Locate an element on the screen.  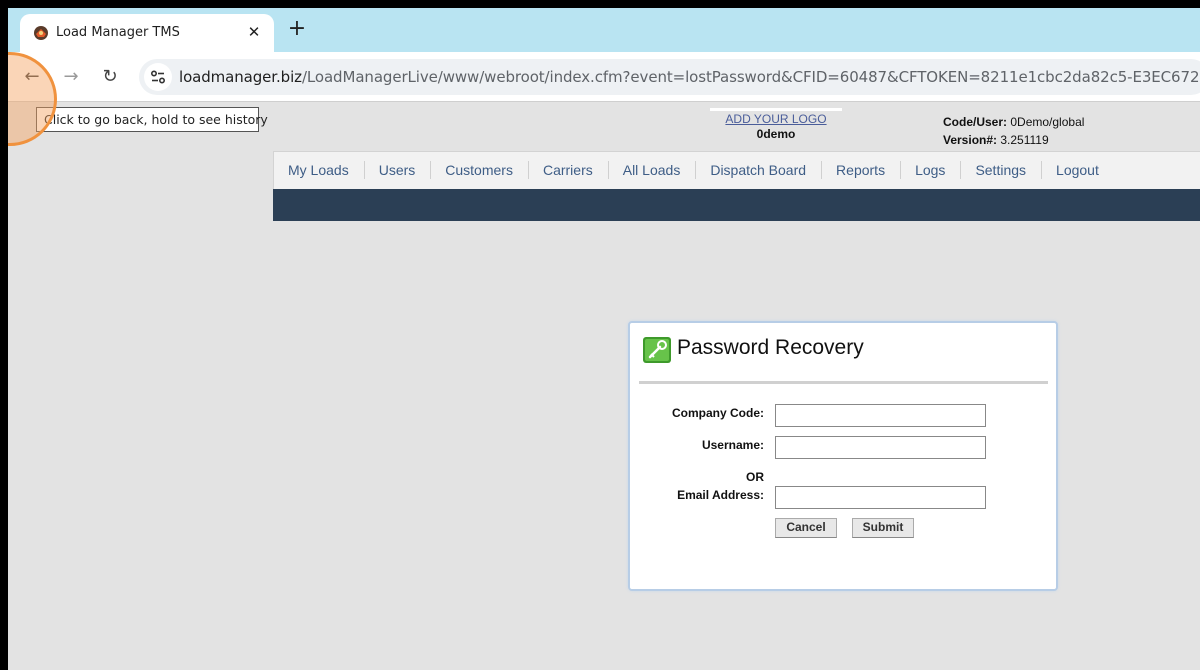
menu-item-customers: Customers is located at coordinates (483, 170).